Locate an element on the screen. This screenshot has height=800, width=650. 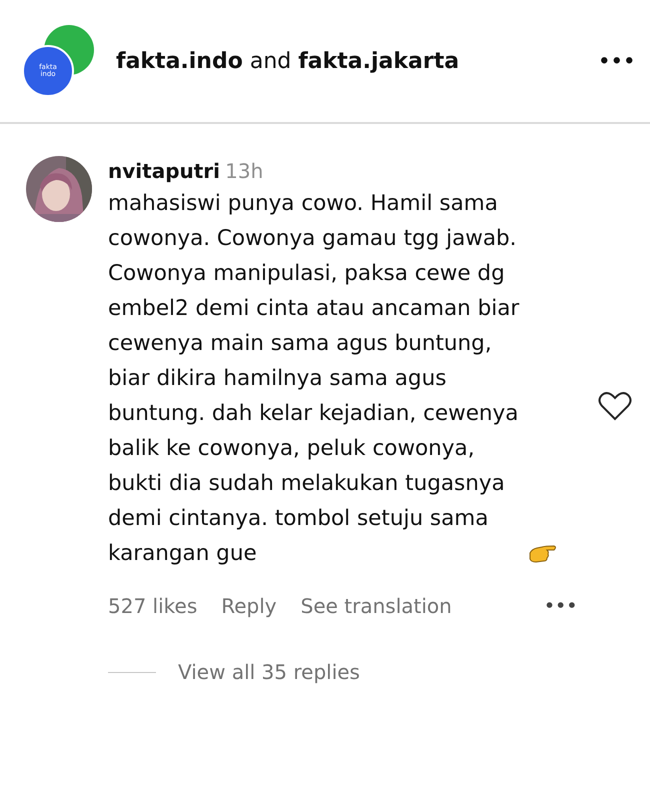
view-replies-link: View all 35 replies is located at coordinates (269, 672).